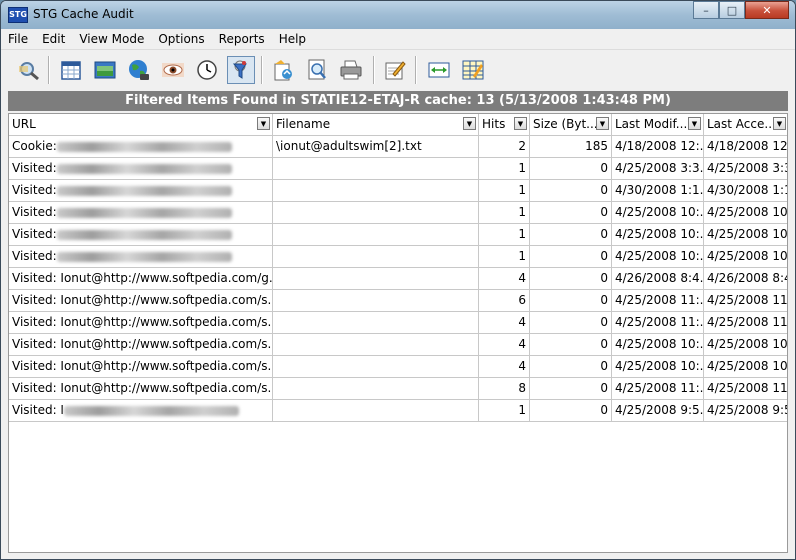  What do you see at coordinates (83, 14) in the screenshot?
I see `window-title: STG Cache Audit` at bounding box center [83, 14].